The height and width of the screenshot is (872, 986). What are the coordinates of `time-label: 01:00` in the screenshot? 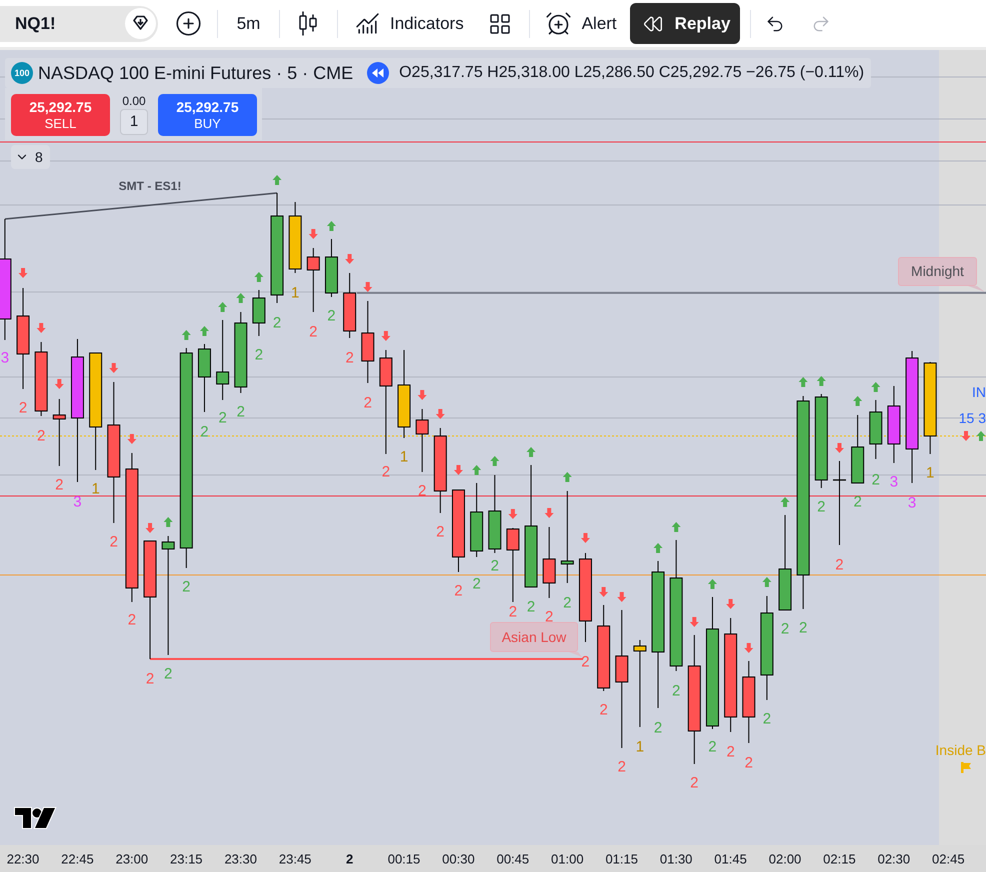 It's located at (567, 858).